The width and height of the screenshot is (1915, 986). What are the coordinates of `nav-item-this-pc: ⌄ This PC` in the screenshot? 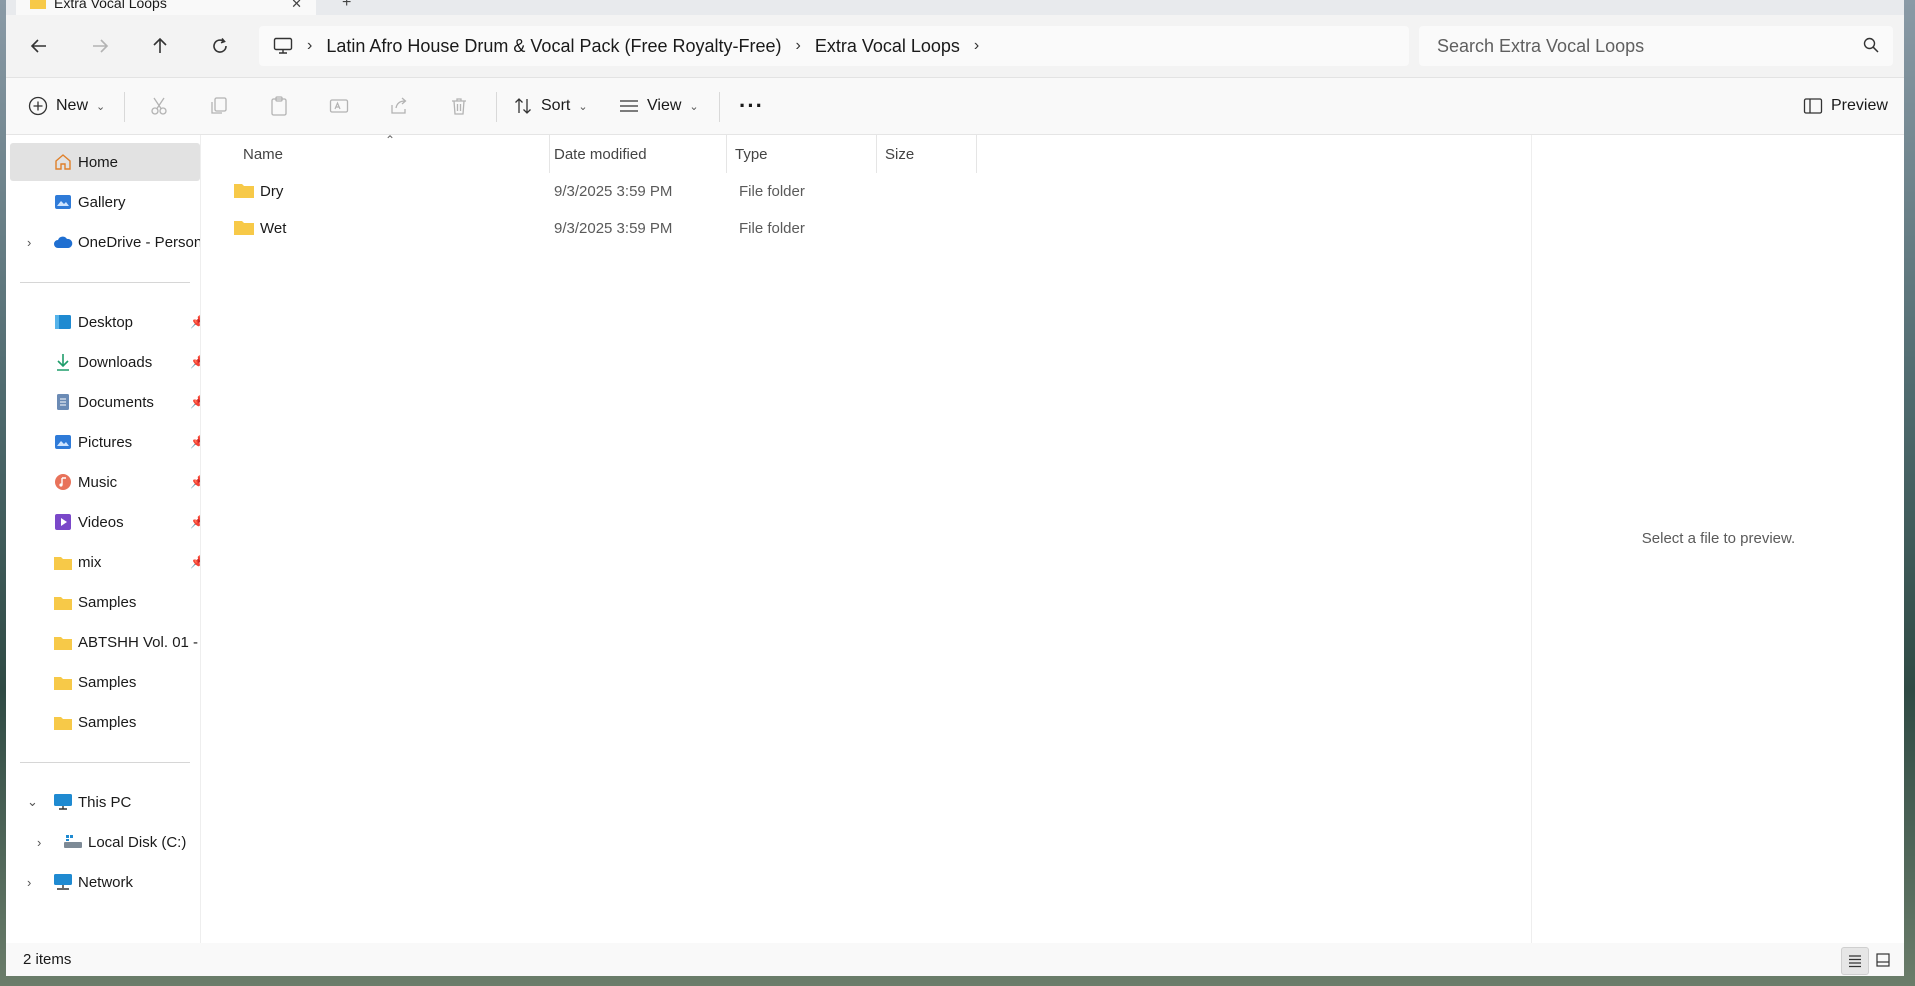 It's located at (105, 802).